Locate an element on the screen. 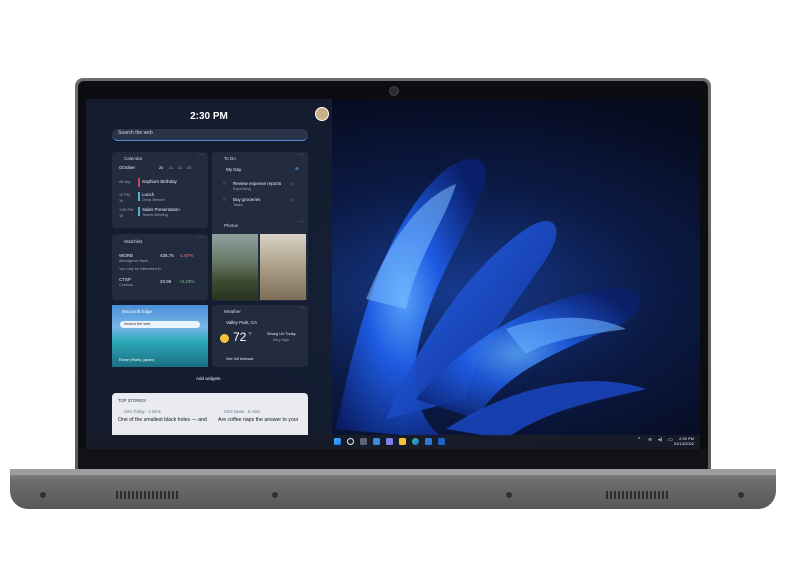  todo-item-2-title: Buy groceries is located at coordinates (247, 199).